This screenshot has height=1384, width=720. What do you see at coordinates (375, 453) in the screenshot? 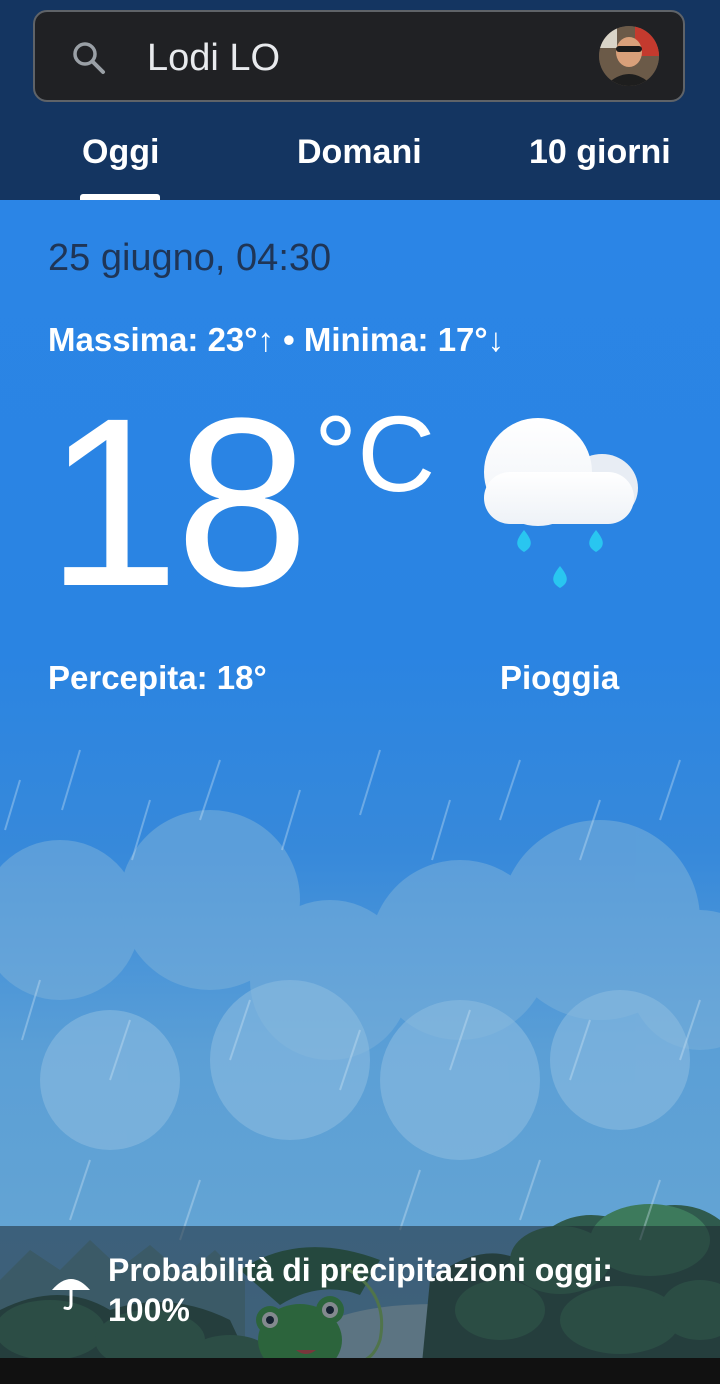
I see `temperature-unit: °C` at bounding box center [375, 453].